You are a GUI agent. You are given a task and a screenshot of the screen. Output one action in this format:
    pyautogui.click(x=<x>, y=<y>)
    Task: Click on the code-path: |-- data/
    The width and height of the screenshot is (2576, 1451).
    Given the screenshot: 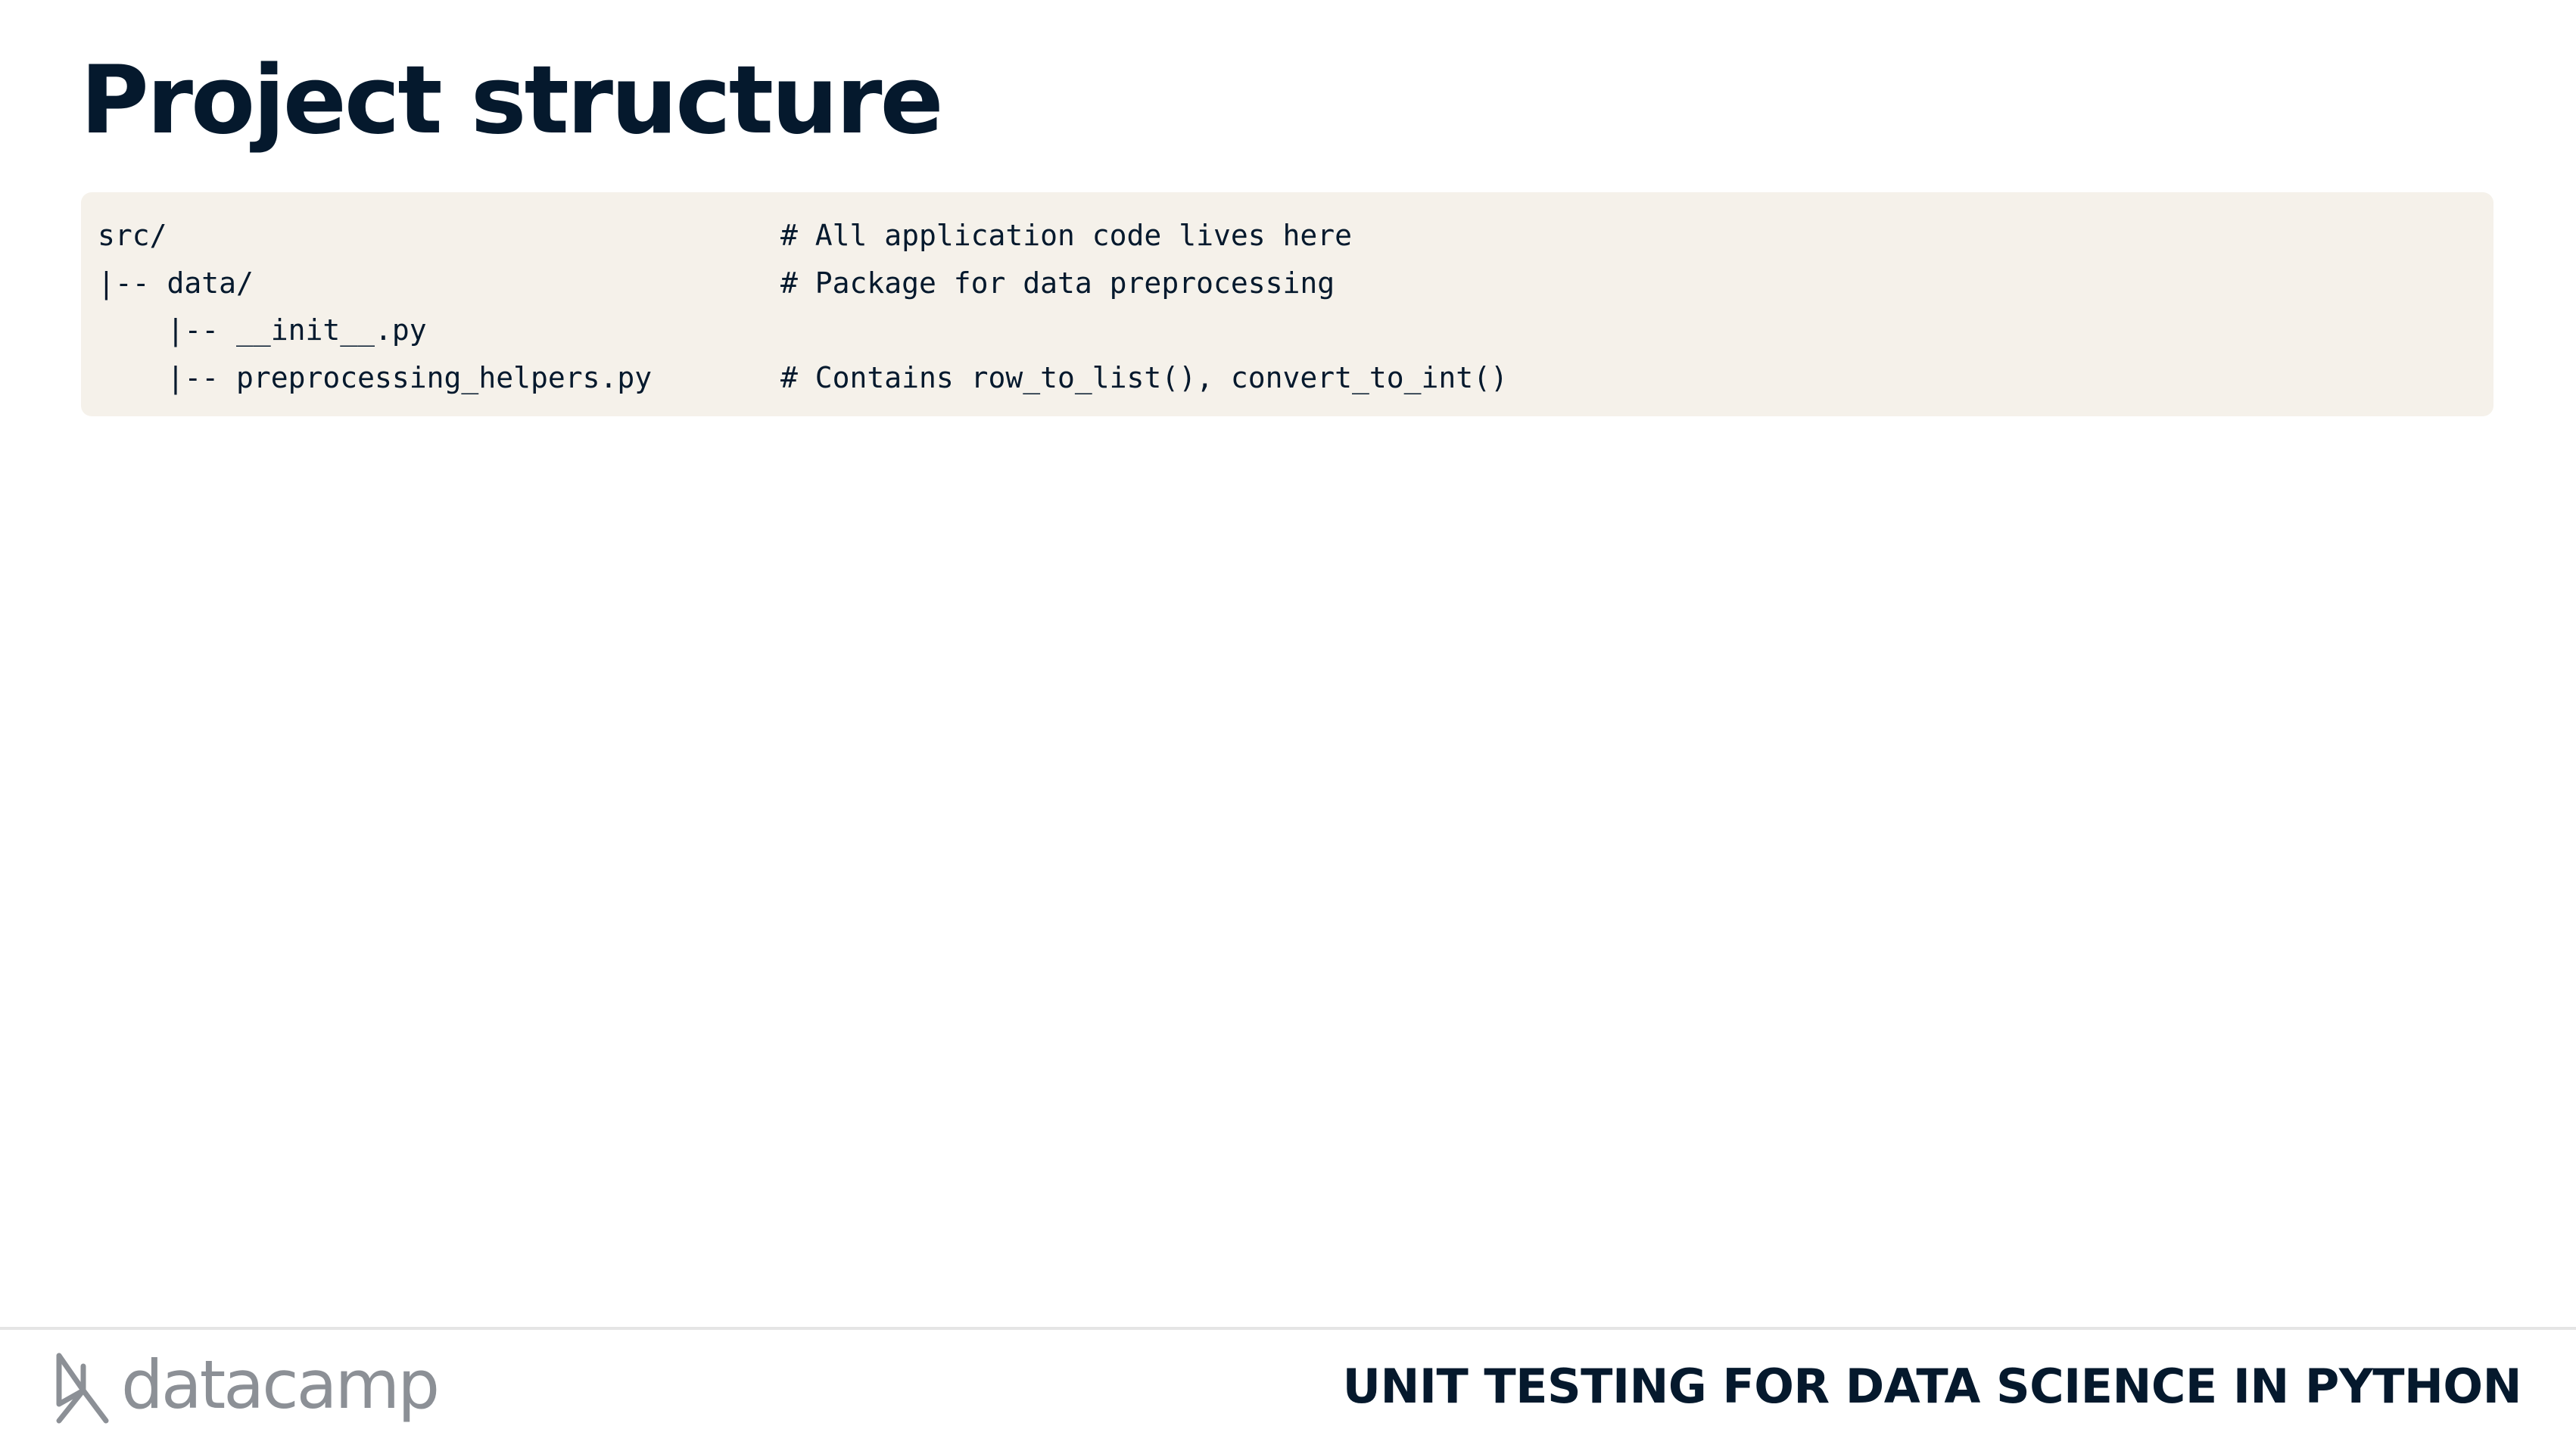 What is the action you would take?
    pyautogui.click(x=176, y=283)
    